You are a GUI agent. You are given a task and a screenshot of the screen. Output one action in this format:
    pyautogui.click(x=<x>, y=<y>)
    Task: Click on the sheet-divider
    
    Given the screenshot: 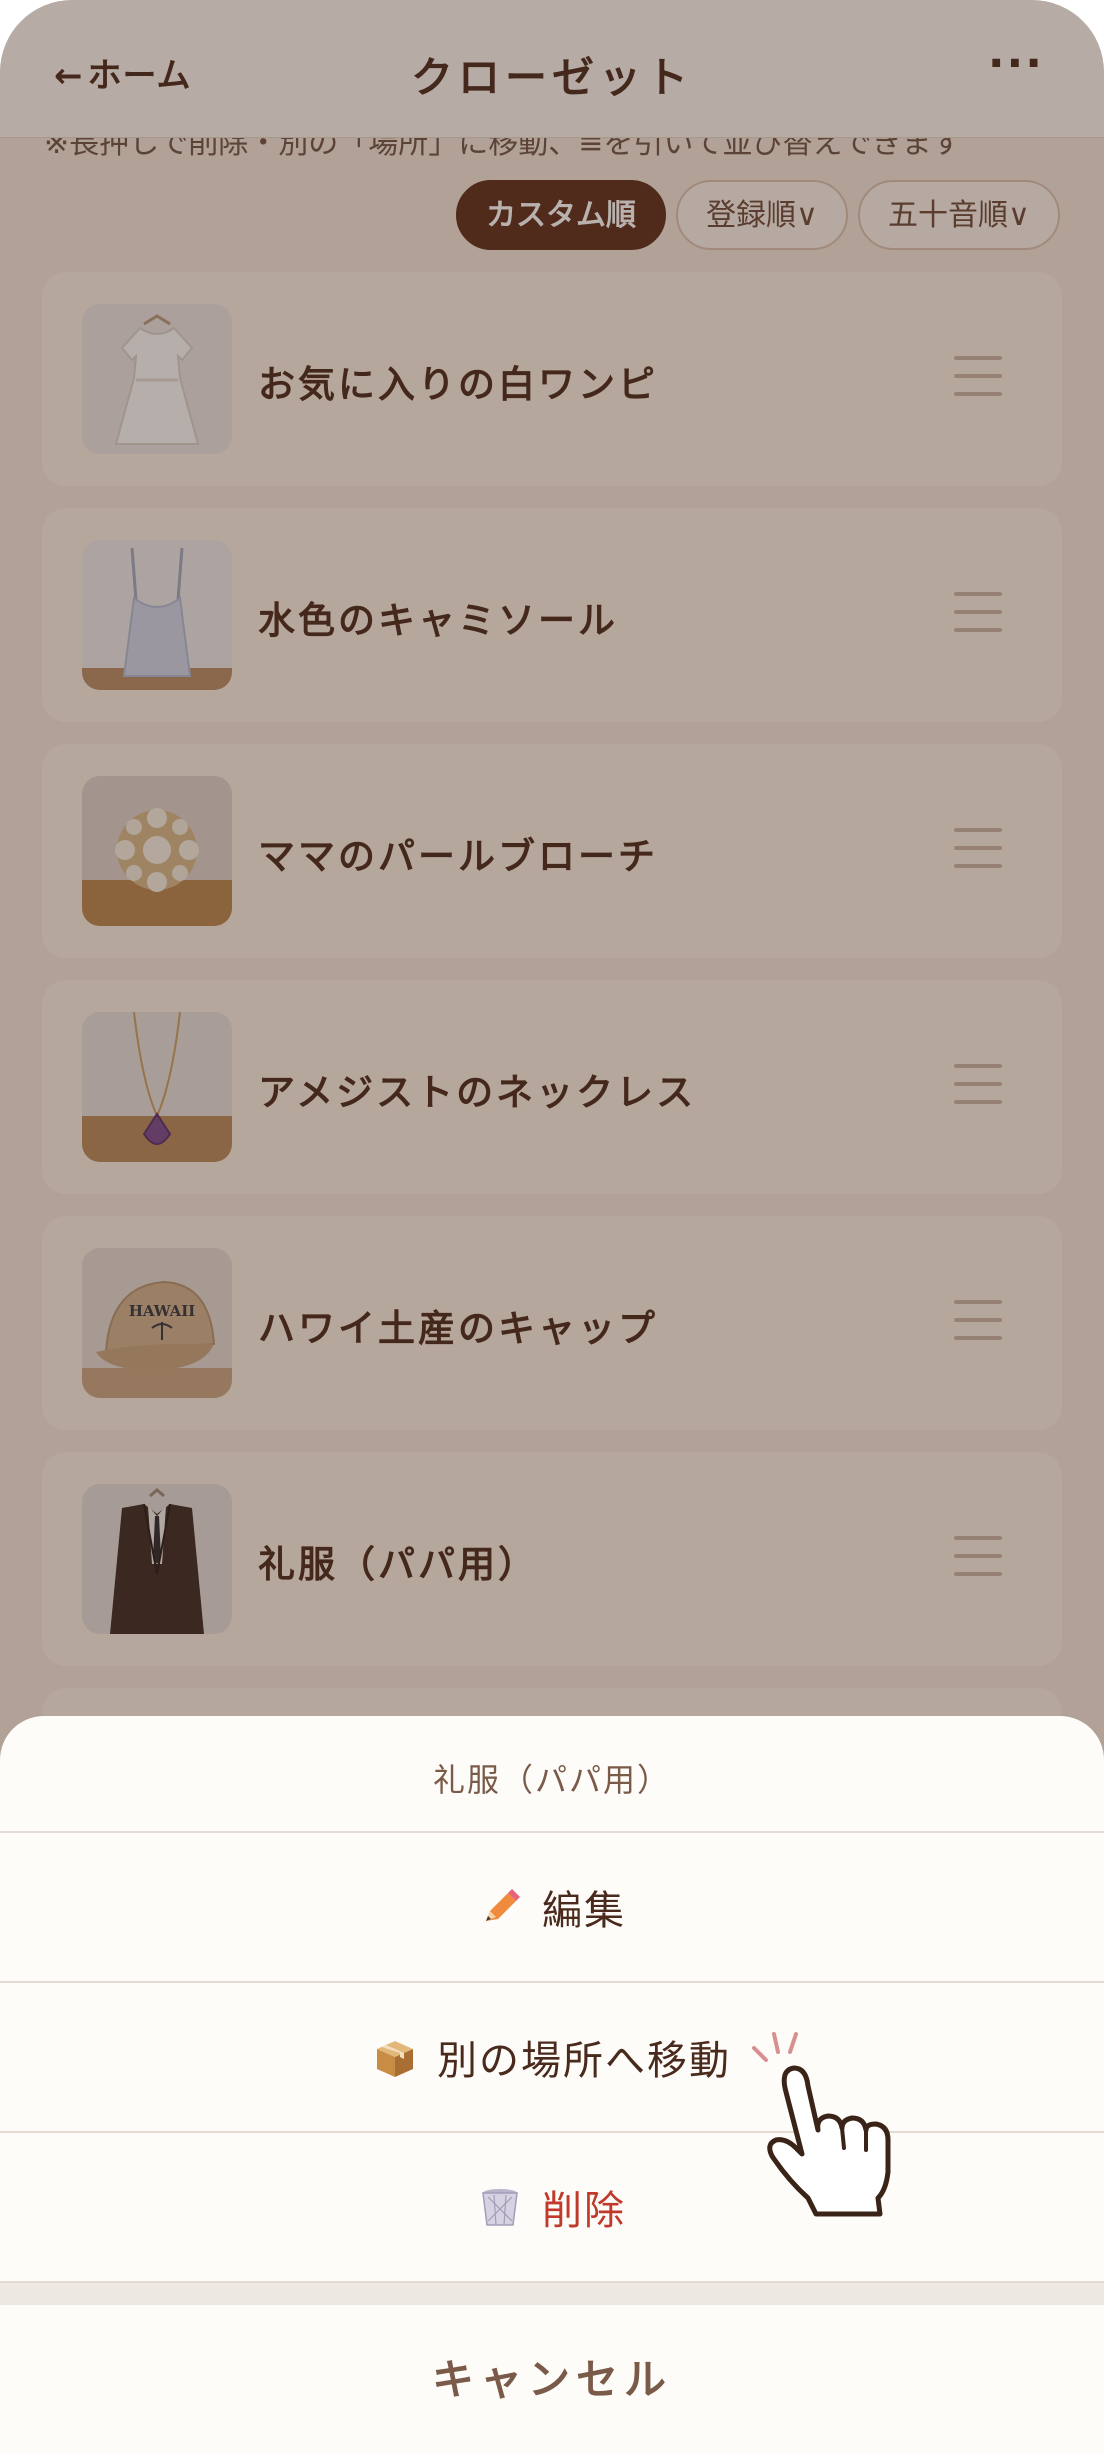 What is the action you would take?
    pyautogui.click(x=552, y=2294)
    